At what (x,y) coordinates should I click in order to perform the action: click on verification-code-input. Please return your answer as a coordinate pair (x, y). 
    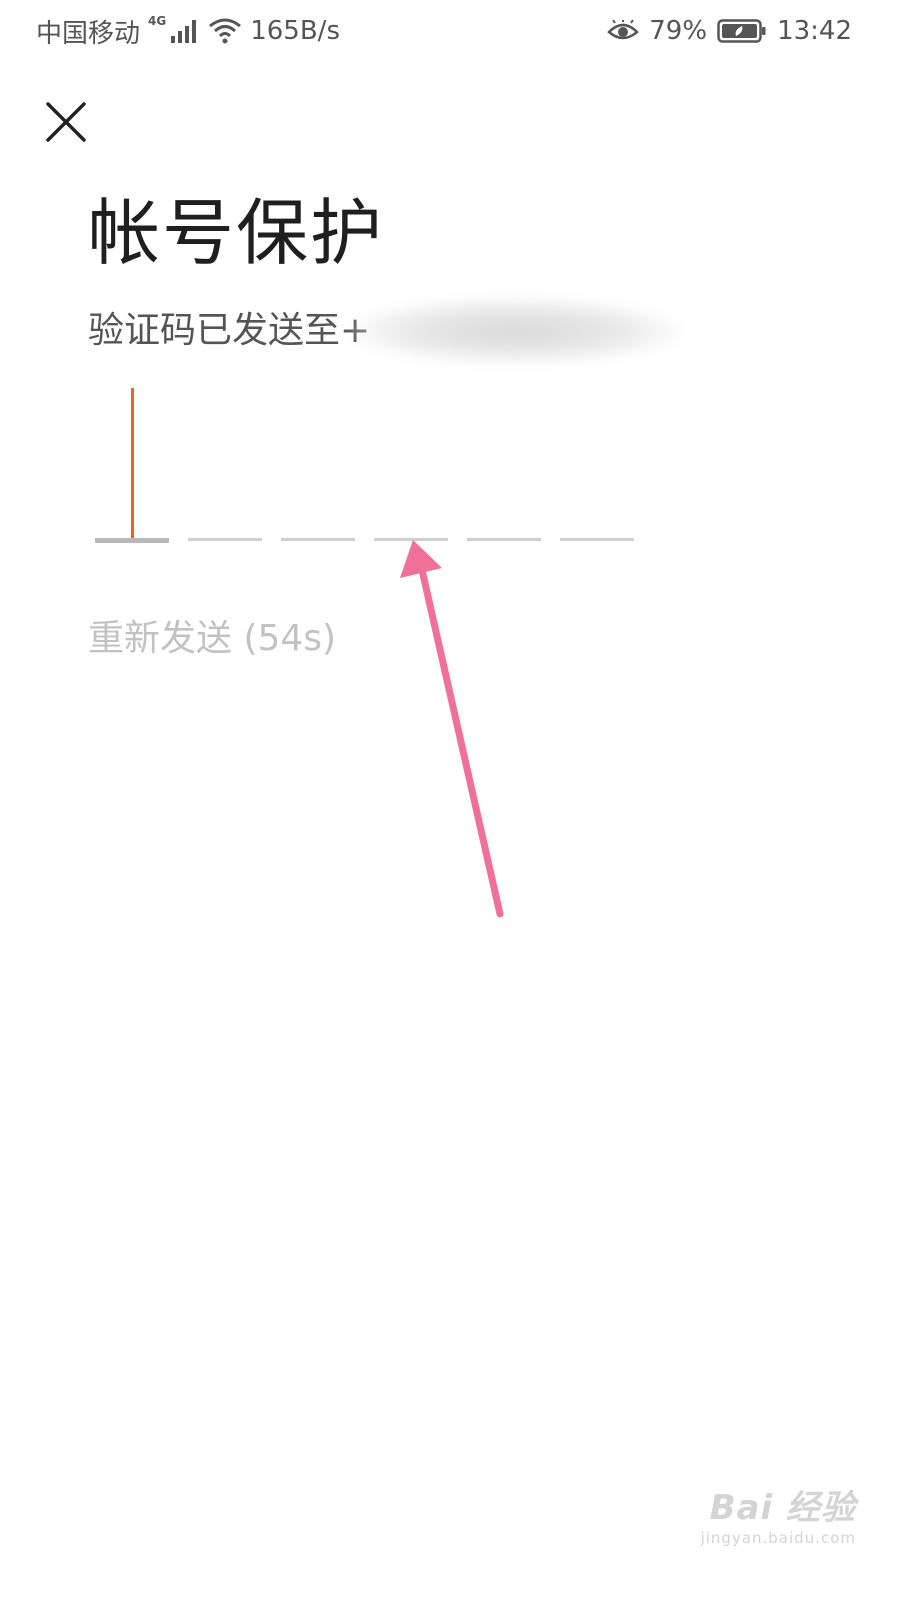
    Looking at the image, I should click on (375, 468).